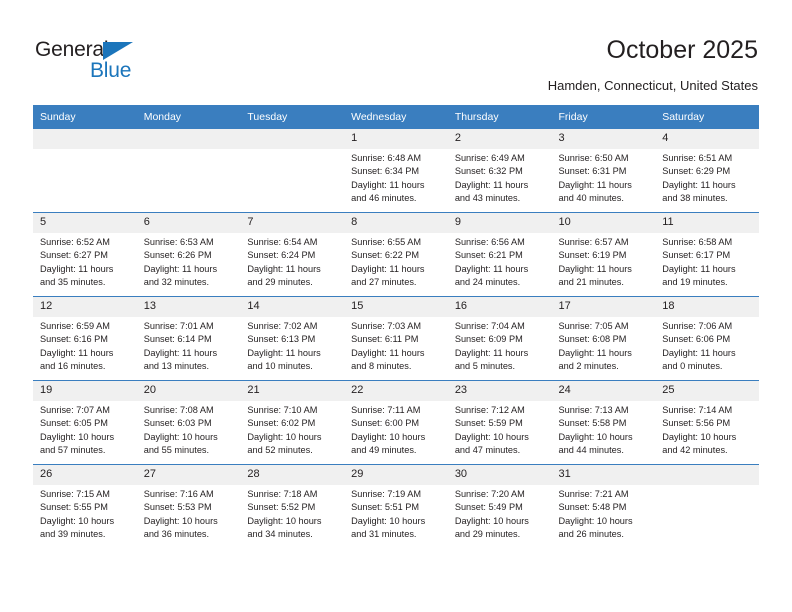 The image size is (792, 612). What do you see at coordinates (188, 170) in the screenshot?
I see `calendar-day-cell-empty` at bounding box center [188, 170].